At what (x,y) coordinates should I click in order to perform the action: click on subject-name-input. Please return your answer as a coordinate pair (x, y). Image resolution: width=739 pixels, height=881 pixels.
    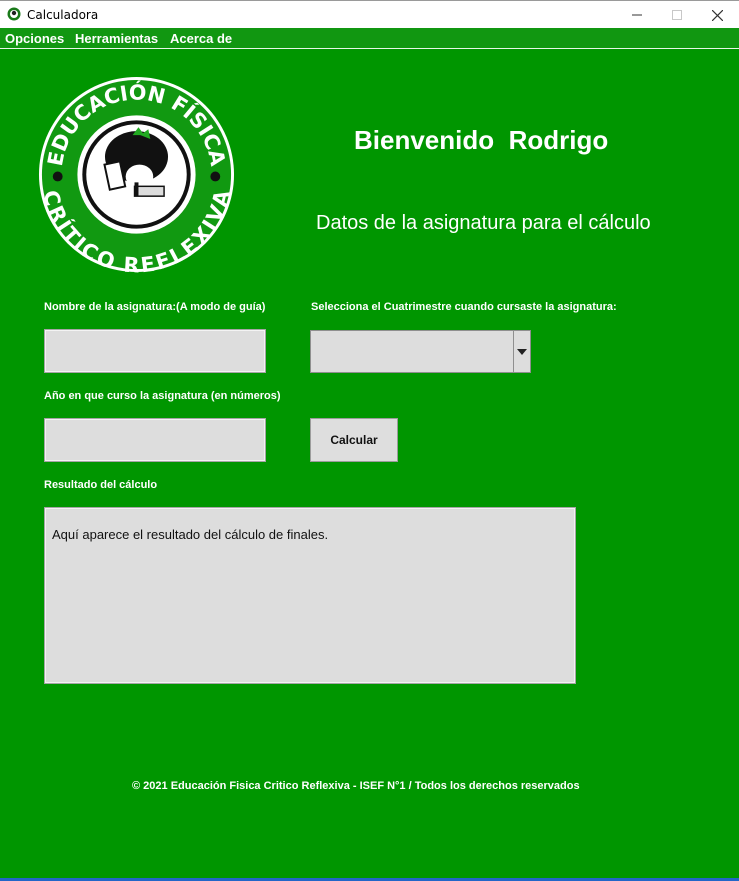
    Looking at the image, I should click on (155, 351).